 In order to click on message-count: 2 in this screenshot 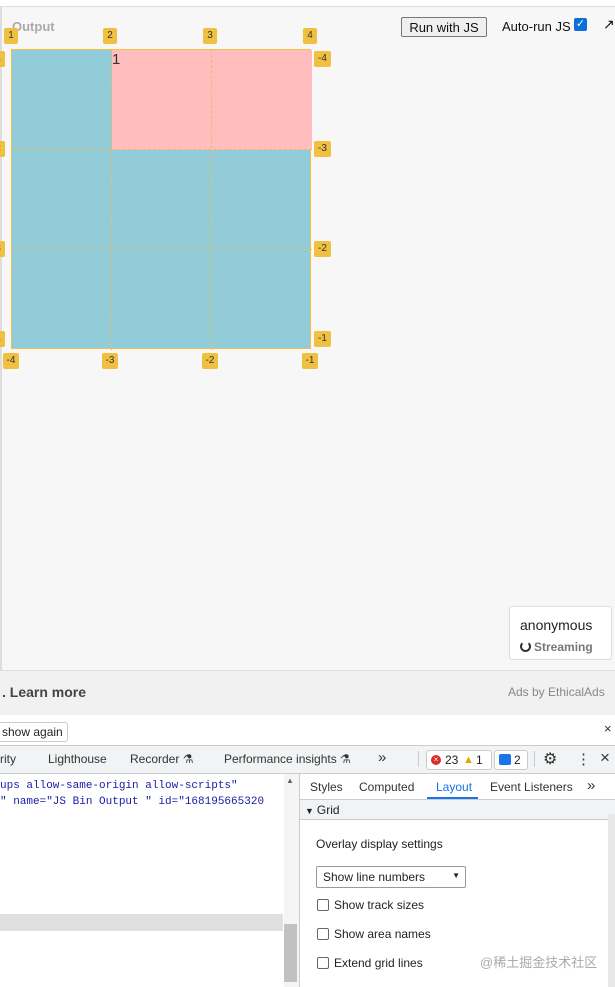, I will do `click(517, 760)`.